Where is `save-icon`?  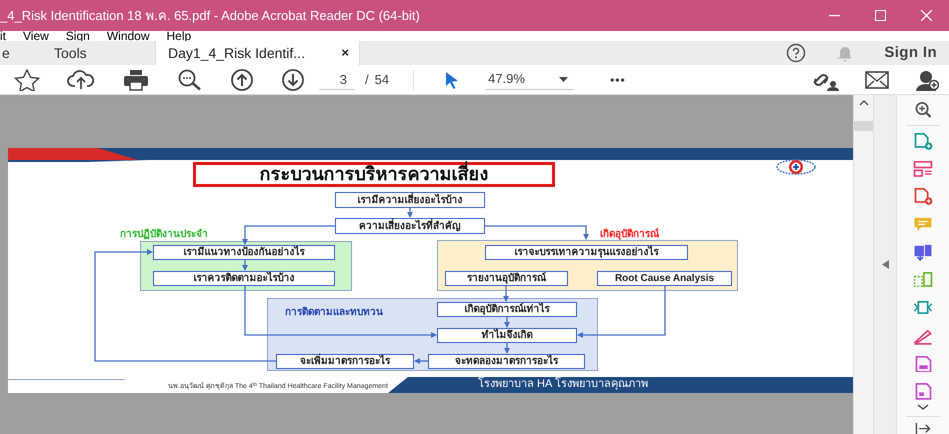 save-icon is located at coordinates (923, 363).